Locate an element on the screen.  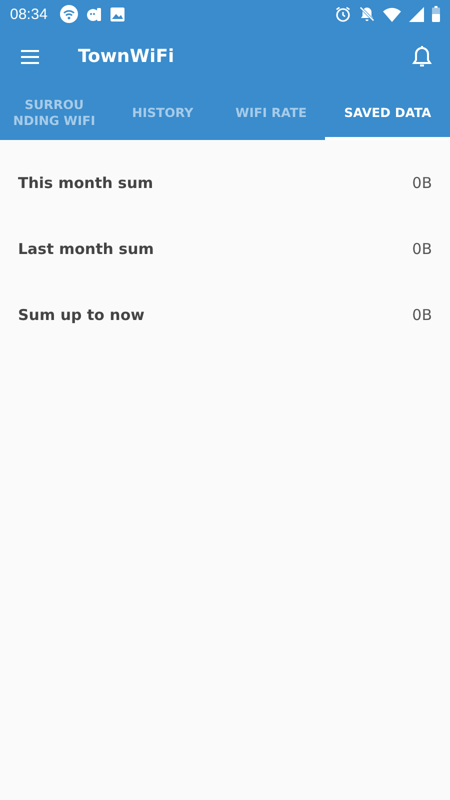
app-title: TownWiFi is located at coordinates (127, 56).